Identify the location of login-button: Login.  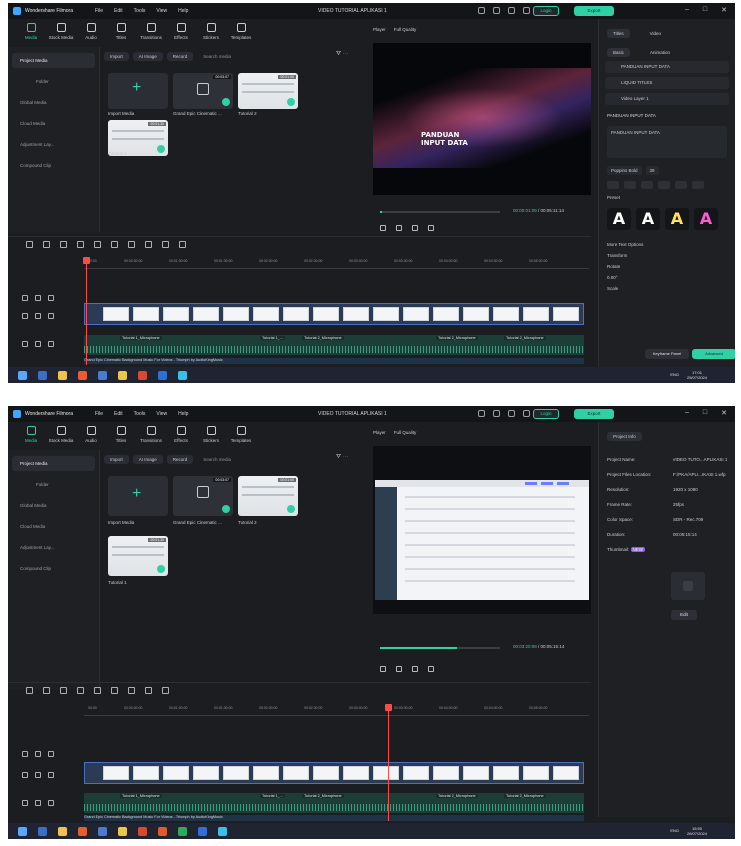
(546, 414).